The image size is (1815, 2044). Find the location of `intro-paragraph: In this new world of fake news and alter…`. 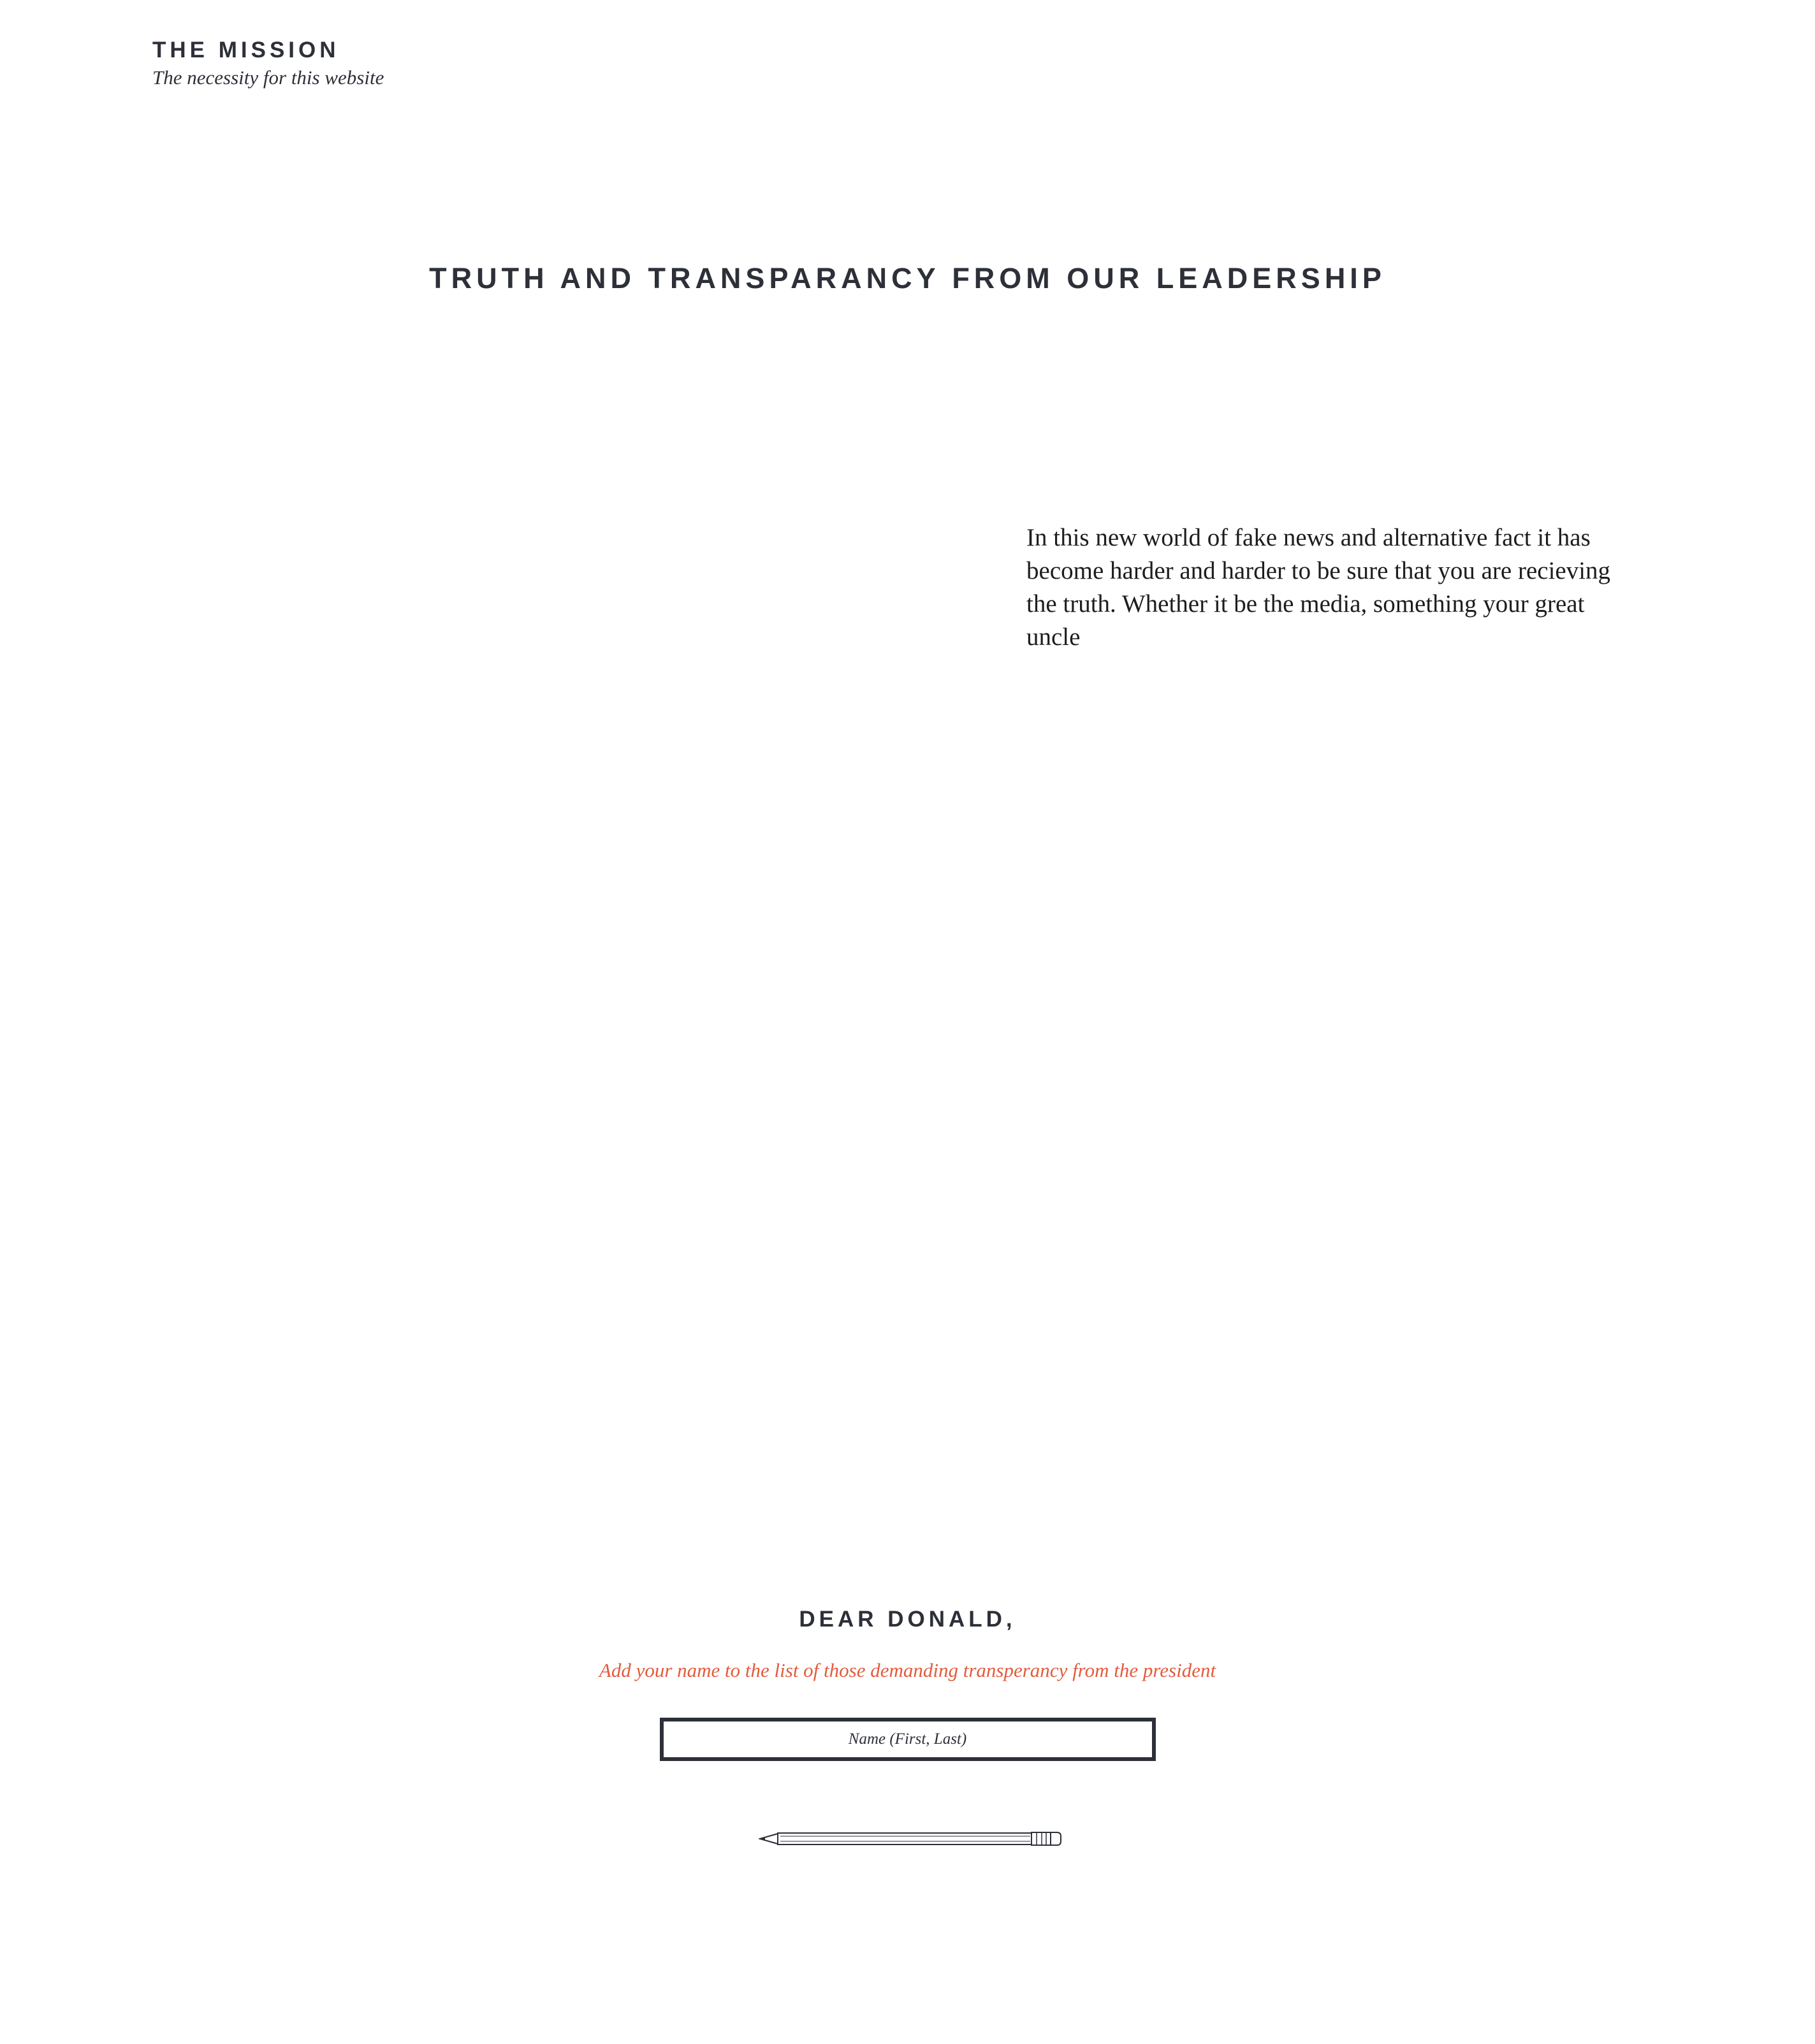

intro-paragraph: In this new world of fake news and alter… is located at coordinates (1318, 587).